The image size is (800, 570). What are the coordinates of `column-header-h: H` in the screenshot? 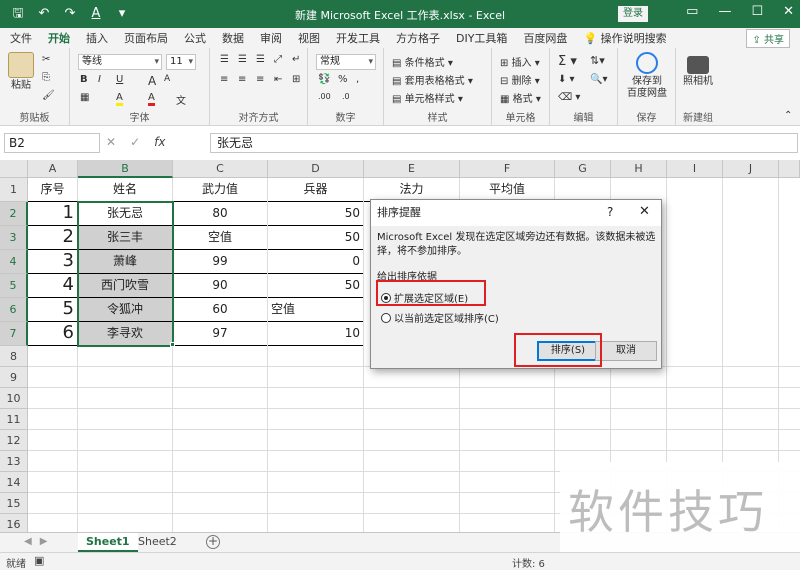 It's located at (639, 169).